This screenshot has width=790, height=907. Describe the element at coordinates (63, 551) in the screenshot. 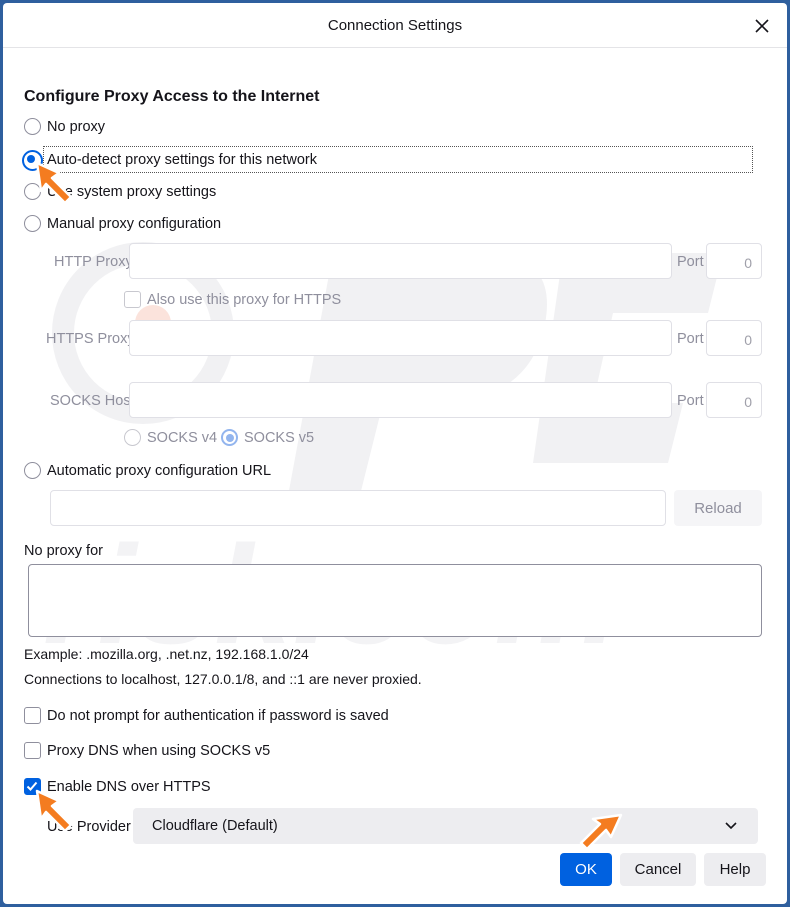

I see `no-proxy-for-label: No proxy for` at that location.